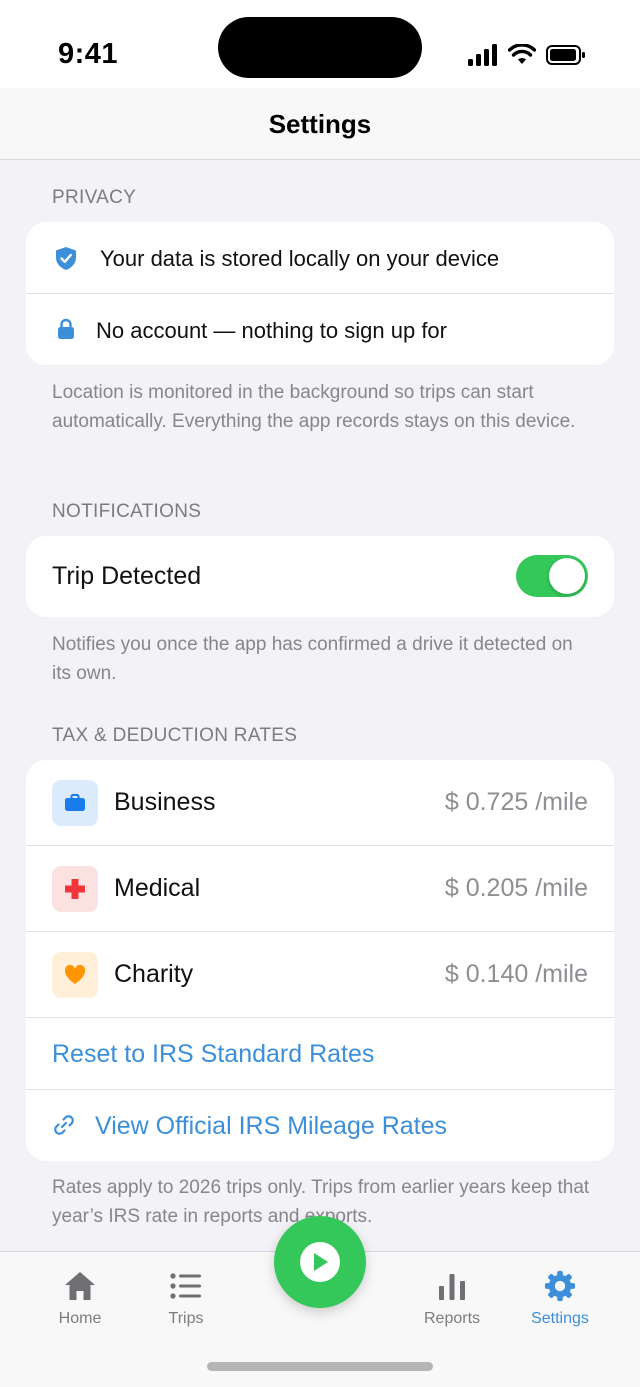 This screenshot has height=1387, width=640. Describe the element at coordinates (516, 888) in the screenshot. I see `rate-value-medical: $ 0.205 /mile` at that location.